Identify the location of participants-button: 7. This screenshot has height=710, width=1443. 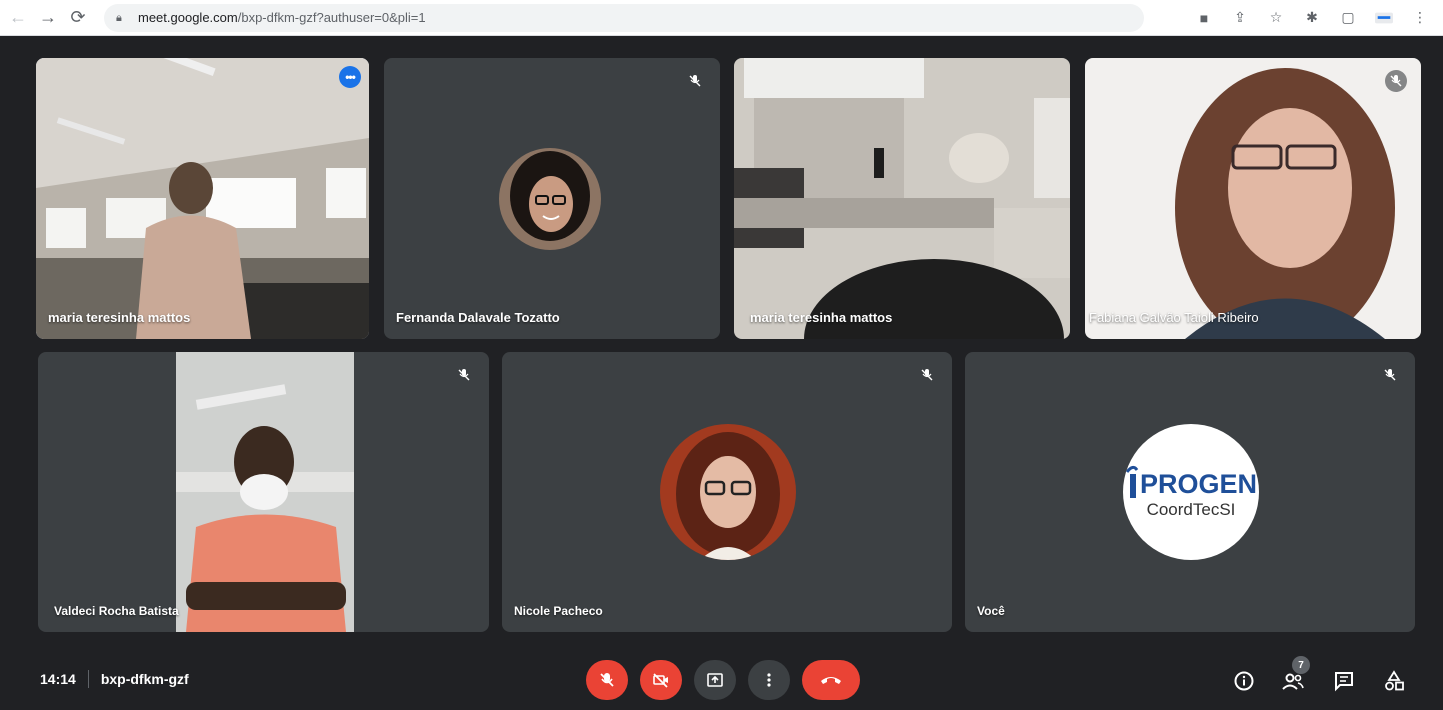
(1295, 675).